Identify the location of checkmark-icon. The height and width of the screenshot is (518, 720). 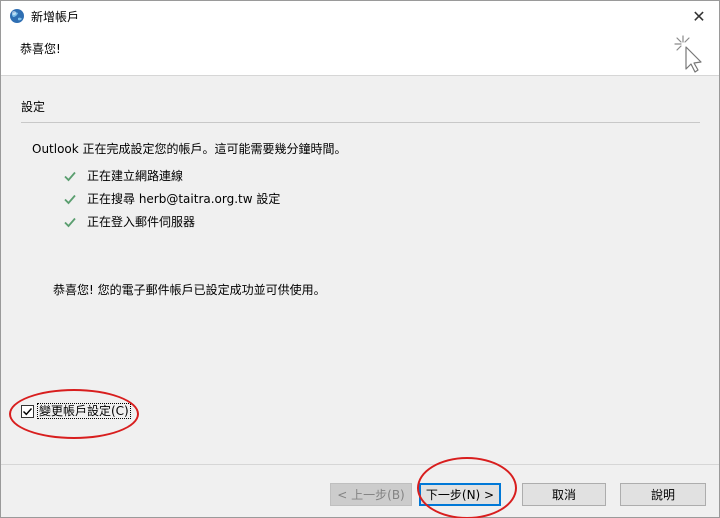
(28, 411).